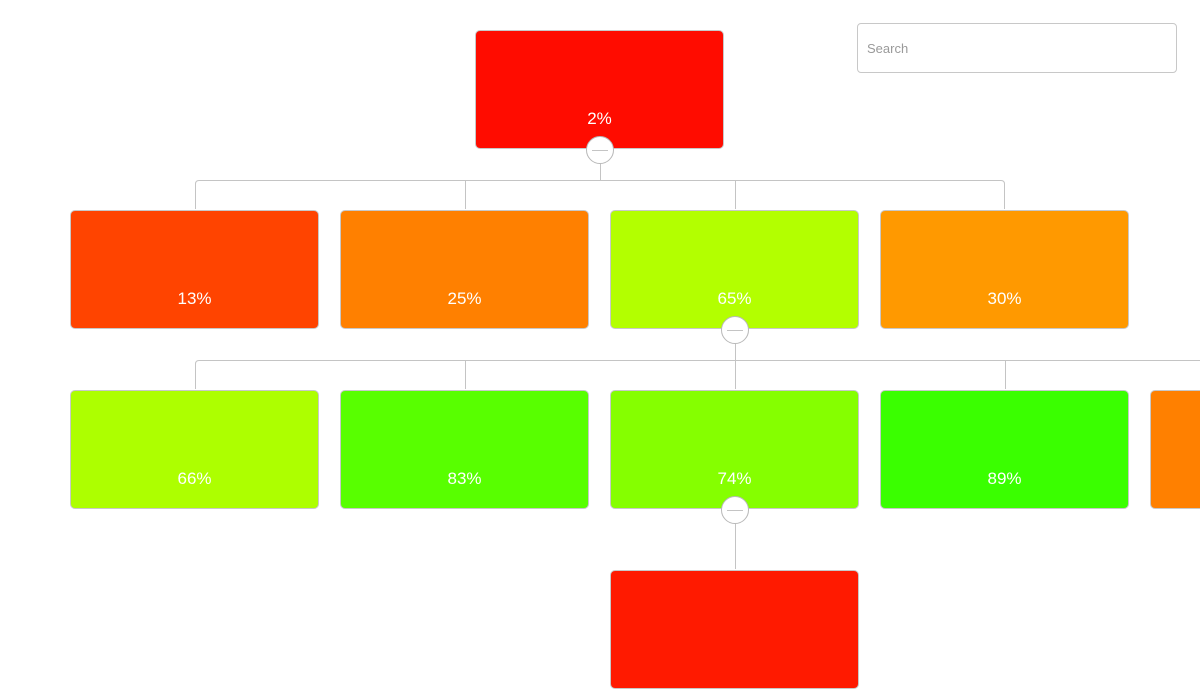 This screenshot has height=689, width=1200. What do you see at coordinates (1175, 449) in the screenshot?
I see `node-level2` at bounding box center [1175, 449].